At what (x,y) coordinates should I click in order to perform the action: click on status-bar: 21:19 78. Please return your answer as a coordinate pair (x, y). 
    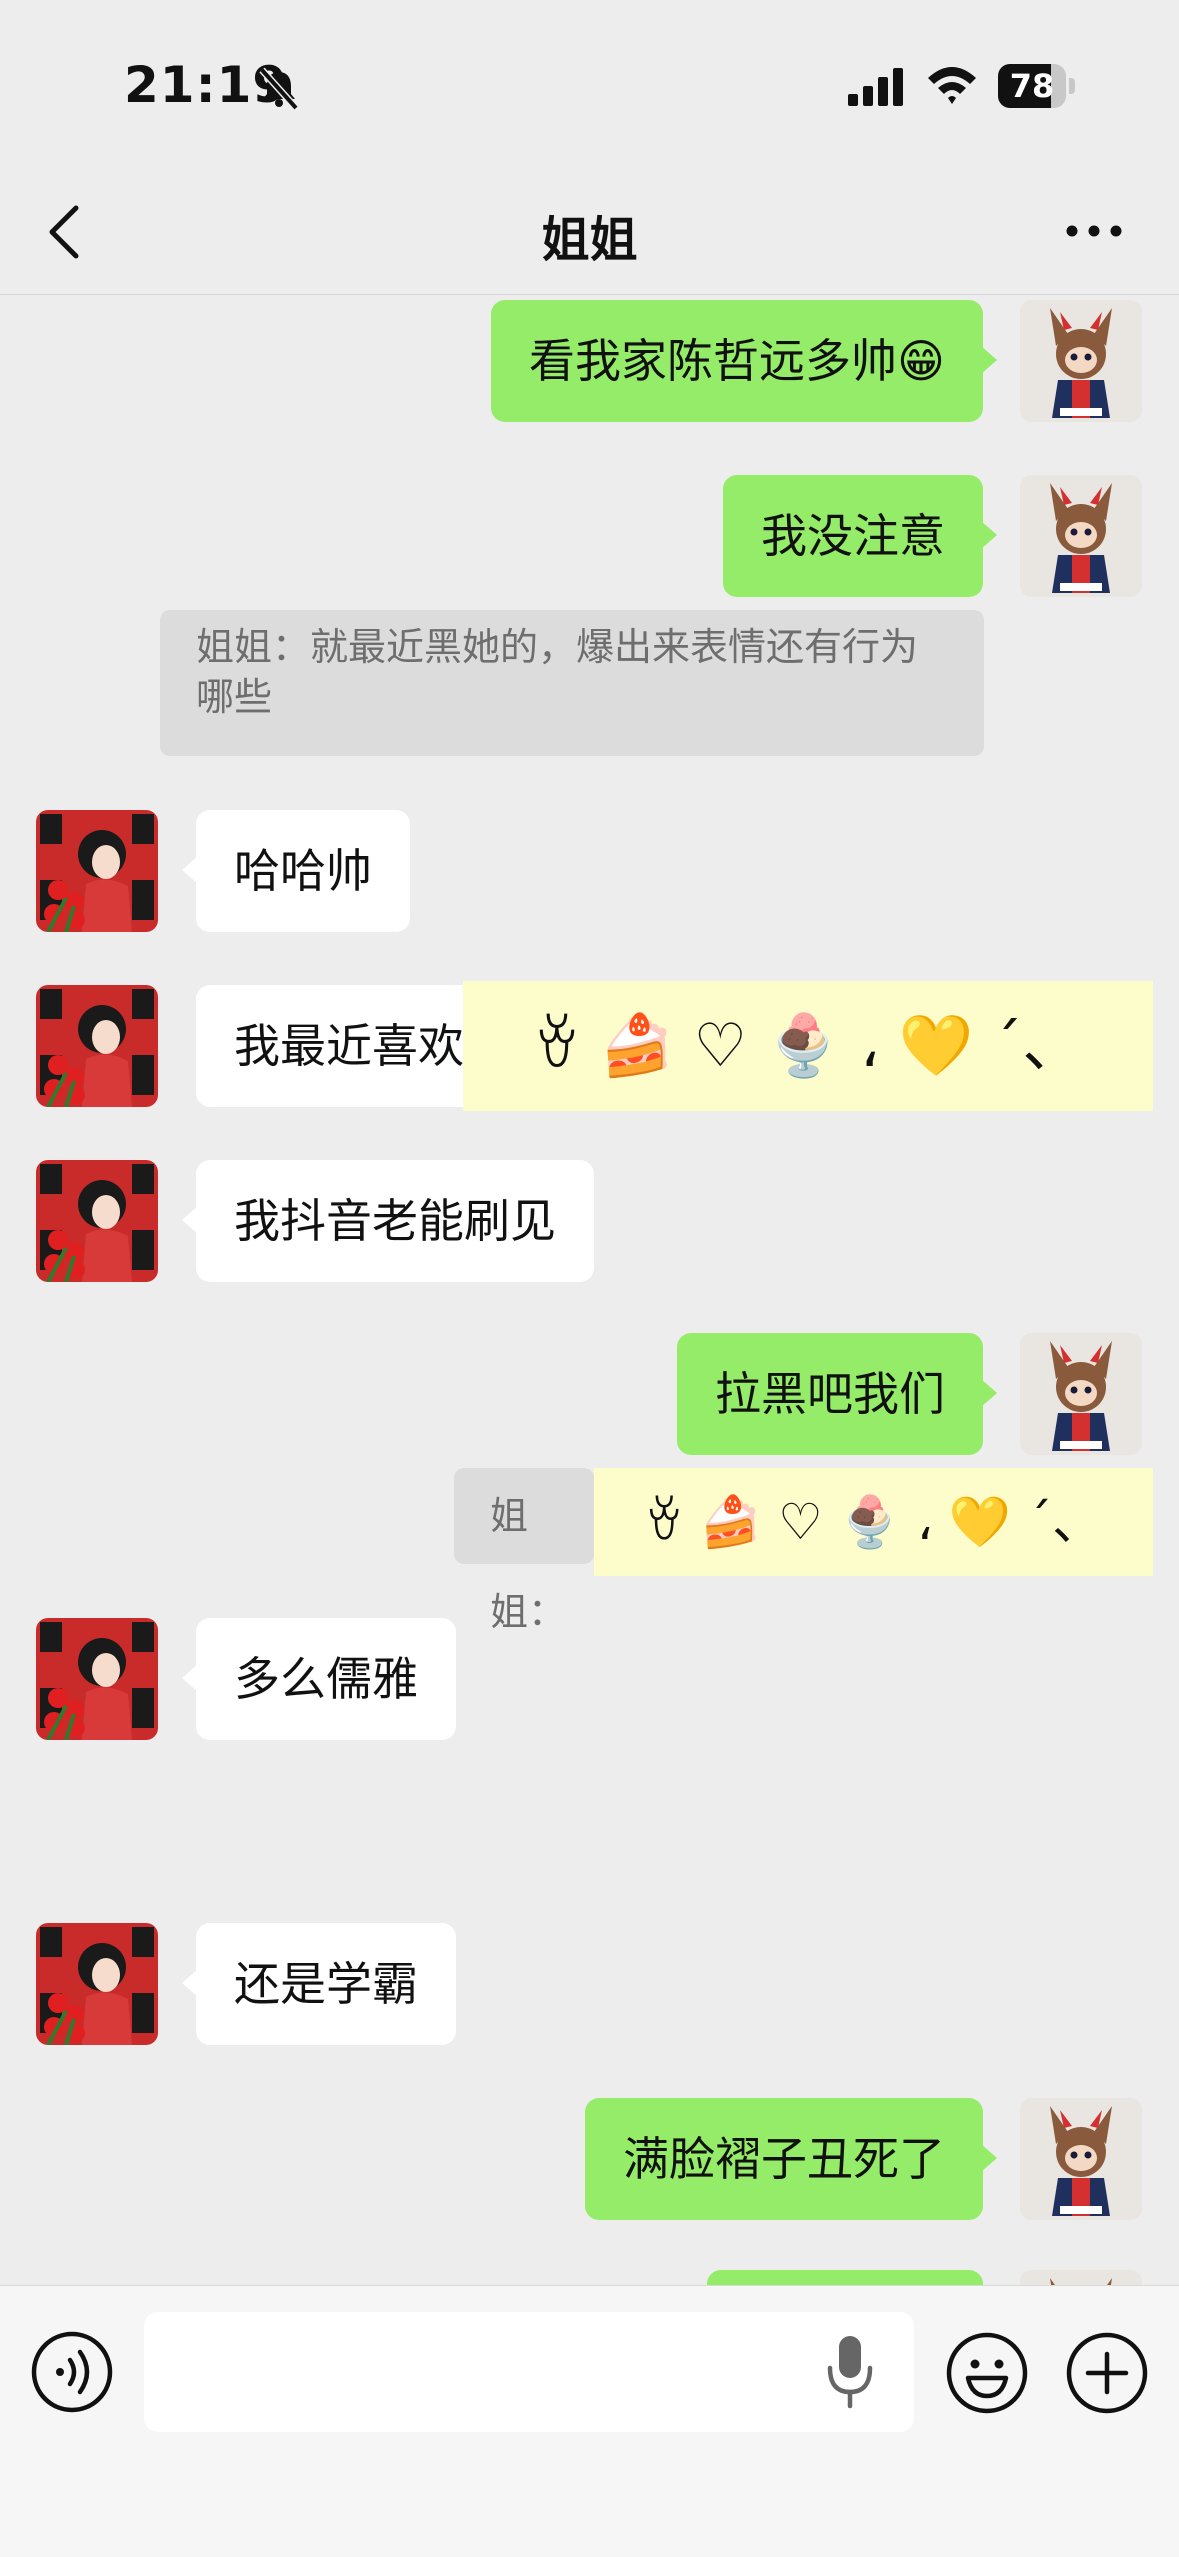
    Looking at the image, I should click on (589, 85).